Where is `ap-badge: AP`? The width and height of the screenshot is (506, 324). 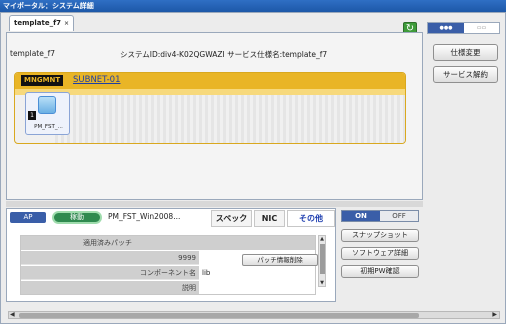 ap-badge: AP is located at coordinates (28, 217).